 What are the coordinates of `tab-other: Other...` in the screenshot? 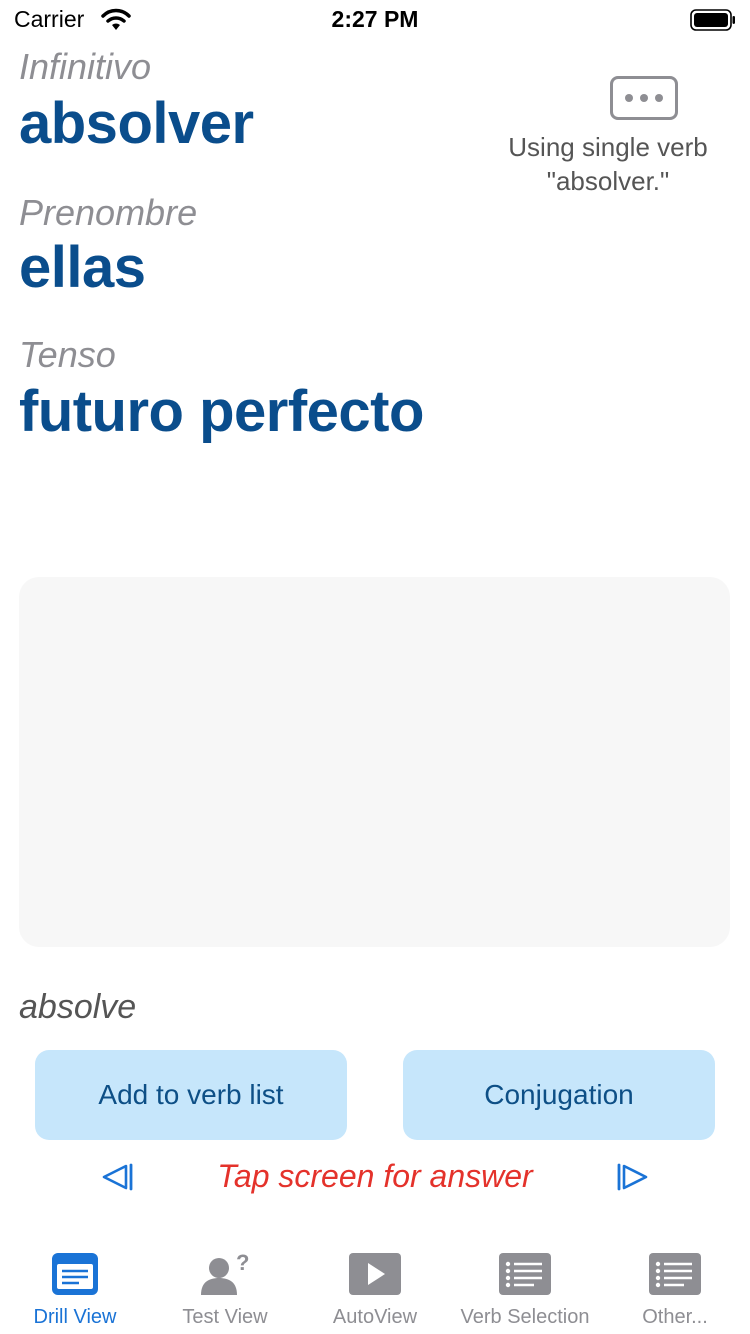 It's located at (675, 1287).